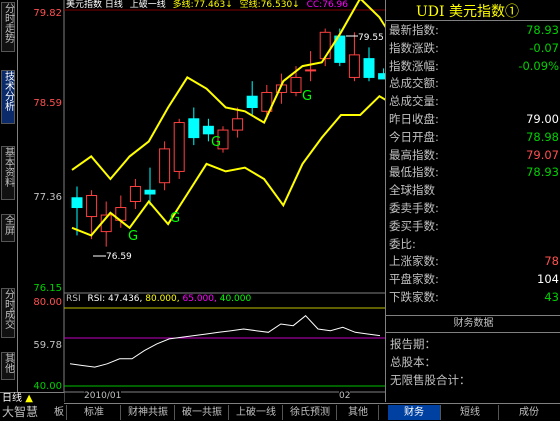  I want to click on quote-row: 上涨家数: 78, so click(474, 261).